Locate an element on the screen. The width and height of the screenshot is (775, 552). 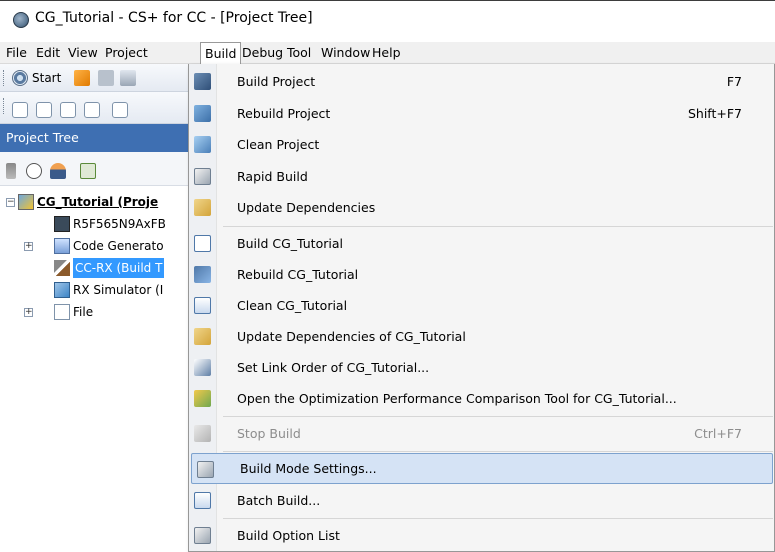
menu-item-label: Update Dependencies of CG_Tutorial is located at coordinates (351, 336).